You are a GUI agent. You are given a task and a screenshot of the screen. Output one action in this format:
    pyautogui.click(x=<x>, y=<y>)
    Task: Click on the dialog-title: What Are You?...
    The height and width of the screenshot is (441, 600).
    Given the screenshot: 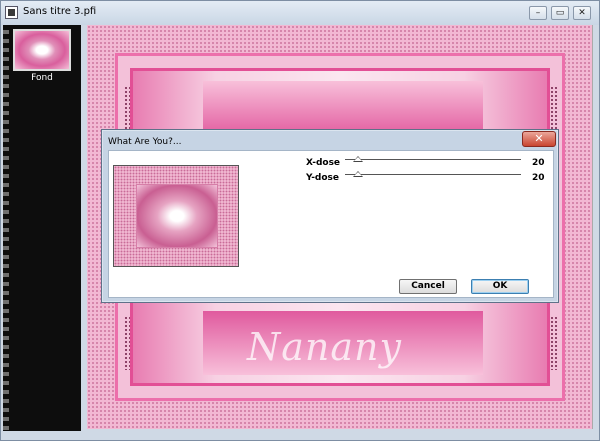 What is the action you would take?
    pyautogui.click(x=145, y=142)
    